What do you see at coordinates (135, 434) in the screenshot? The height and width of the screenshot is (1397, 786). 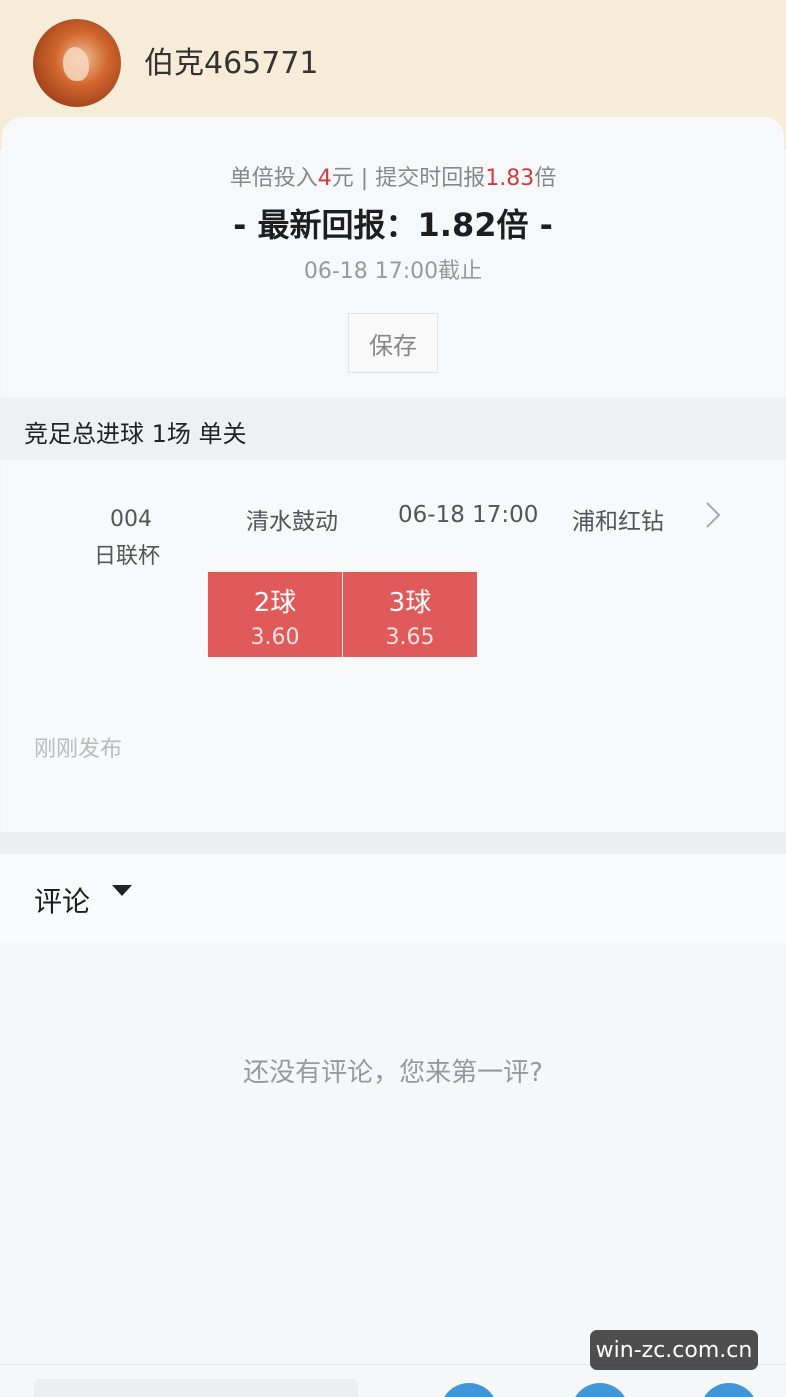 I see `section-title: 竞足总进球 1场 单关` at bounding box center [135, 434].